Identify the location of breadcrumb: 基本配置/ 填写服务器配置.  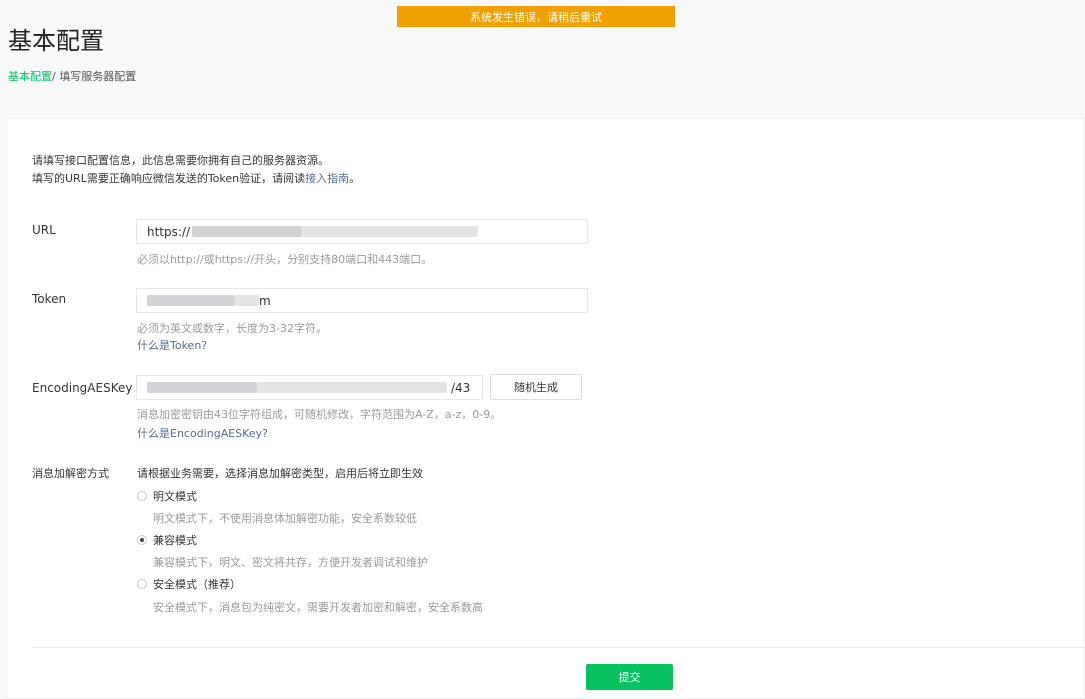
(72, 76).